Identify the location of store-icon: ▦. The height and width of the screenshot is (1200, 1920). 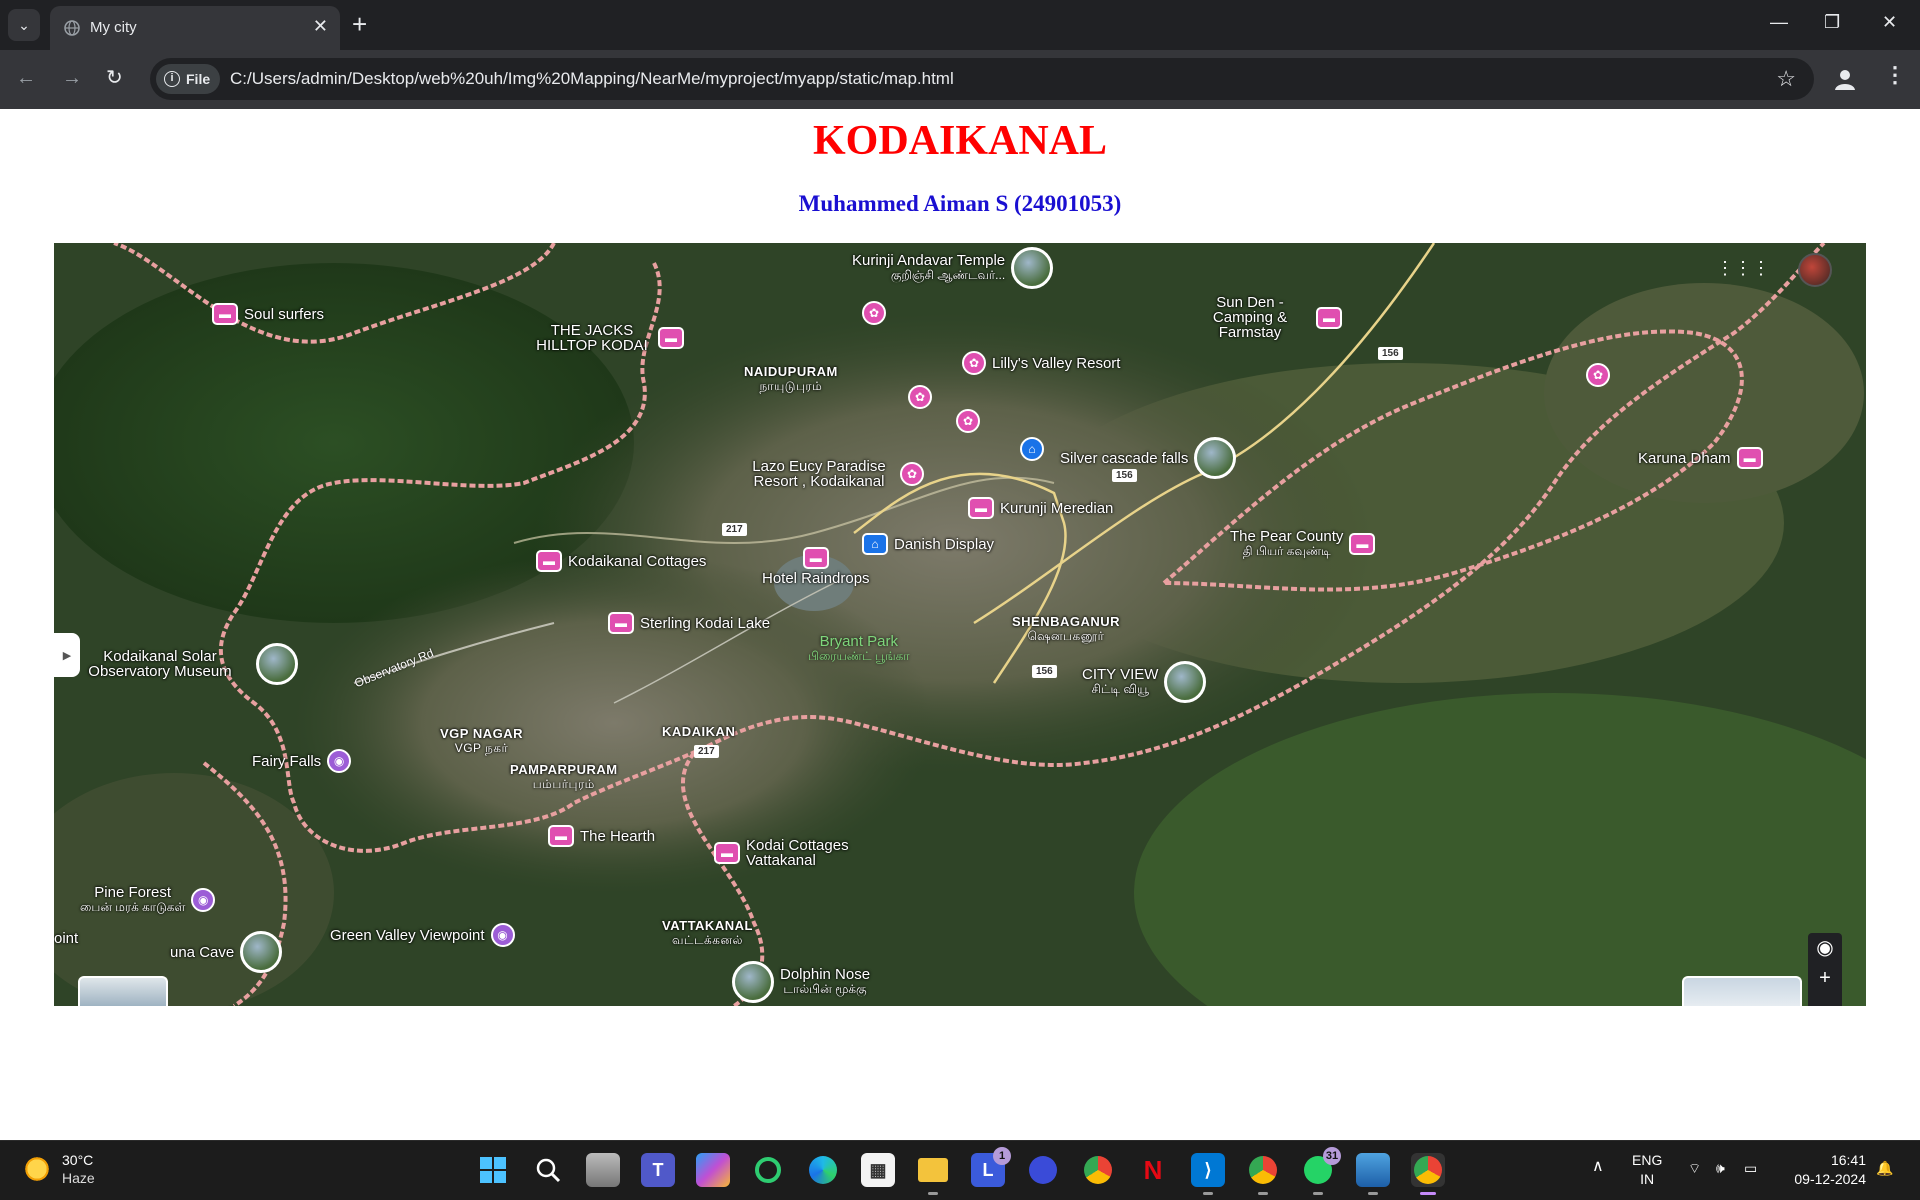
(878, 1170).